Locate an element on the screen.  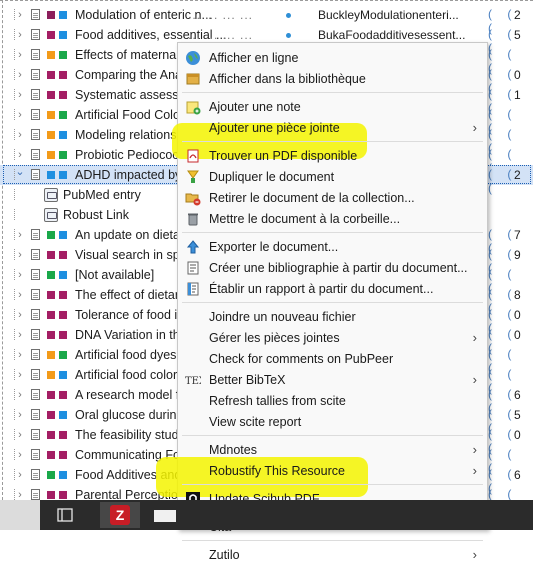
webpage-attachment-icon is located at coordinates (51, 215).